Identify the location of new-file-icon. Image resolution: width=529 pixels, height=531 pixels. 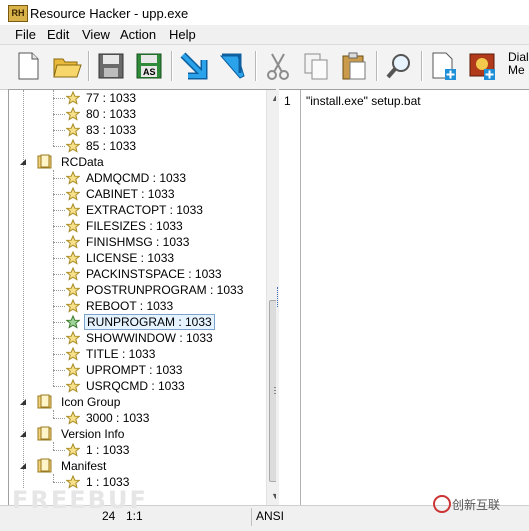
(28, 66).